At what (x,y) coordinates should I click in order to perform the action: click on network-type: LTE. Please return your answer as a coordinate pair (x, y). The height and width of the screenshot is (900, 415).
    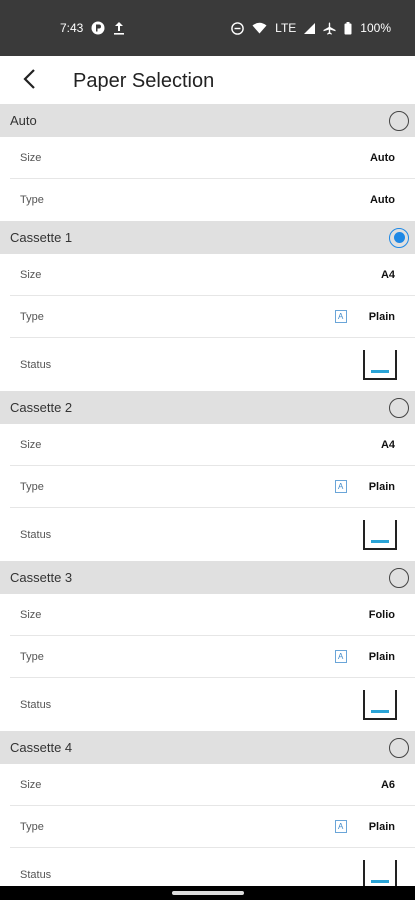
    Looking at the image, I should click on (286, 28).